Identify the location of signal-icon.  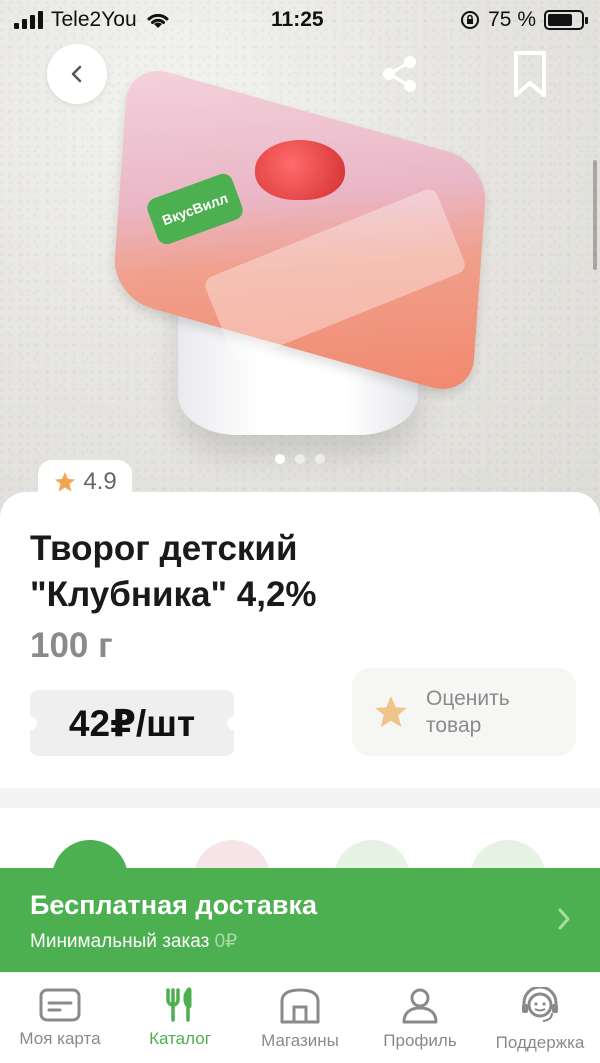
(28, 20).